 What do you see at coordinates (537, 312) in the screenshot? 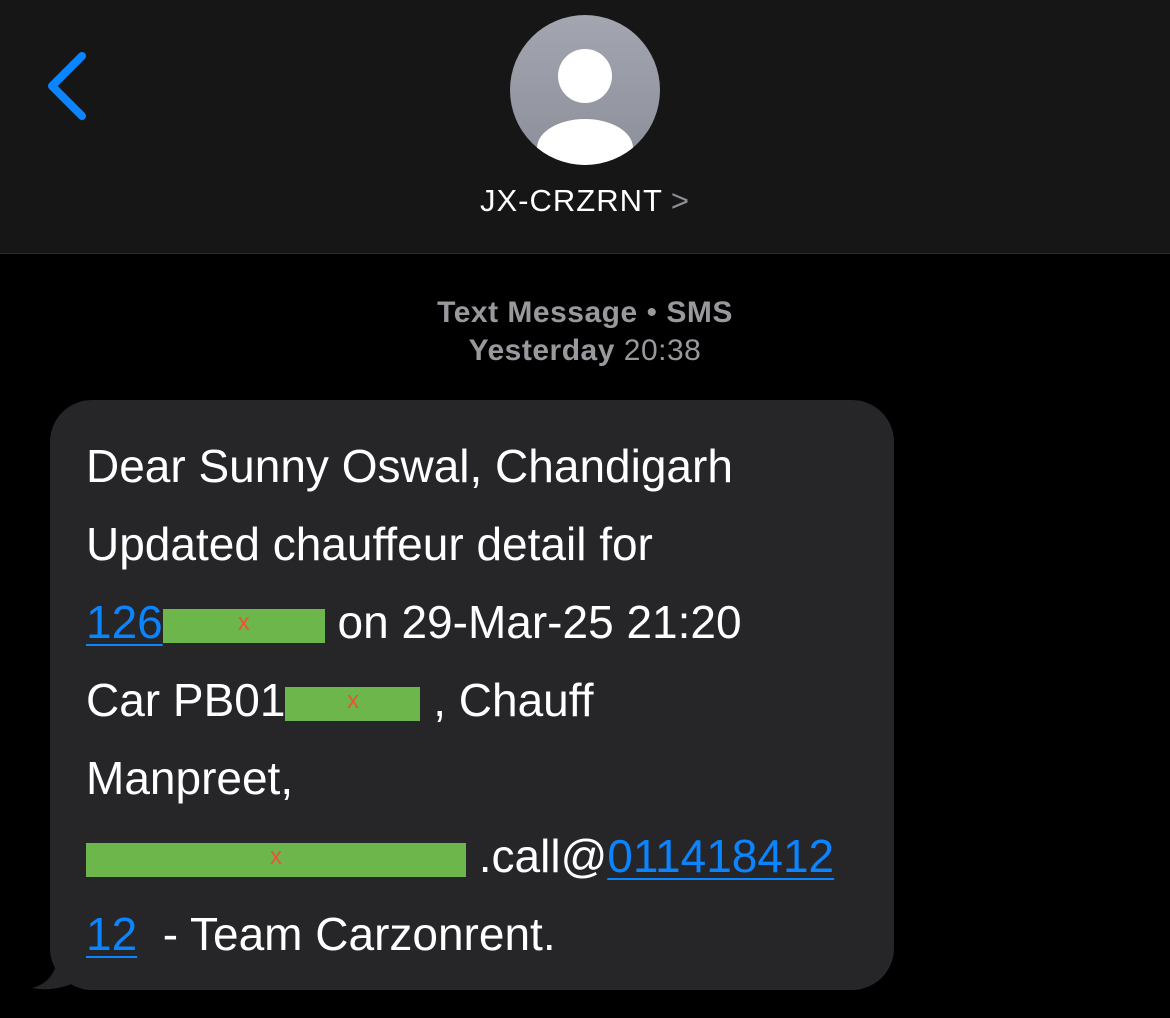
I see `message-kind: Text Message` at bounding box center [537, 312].